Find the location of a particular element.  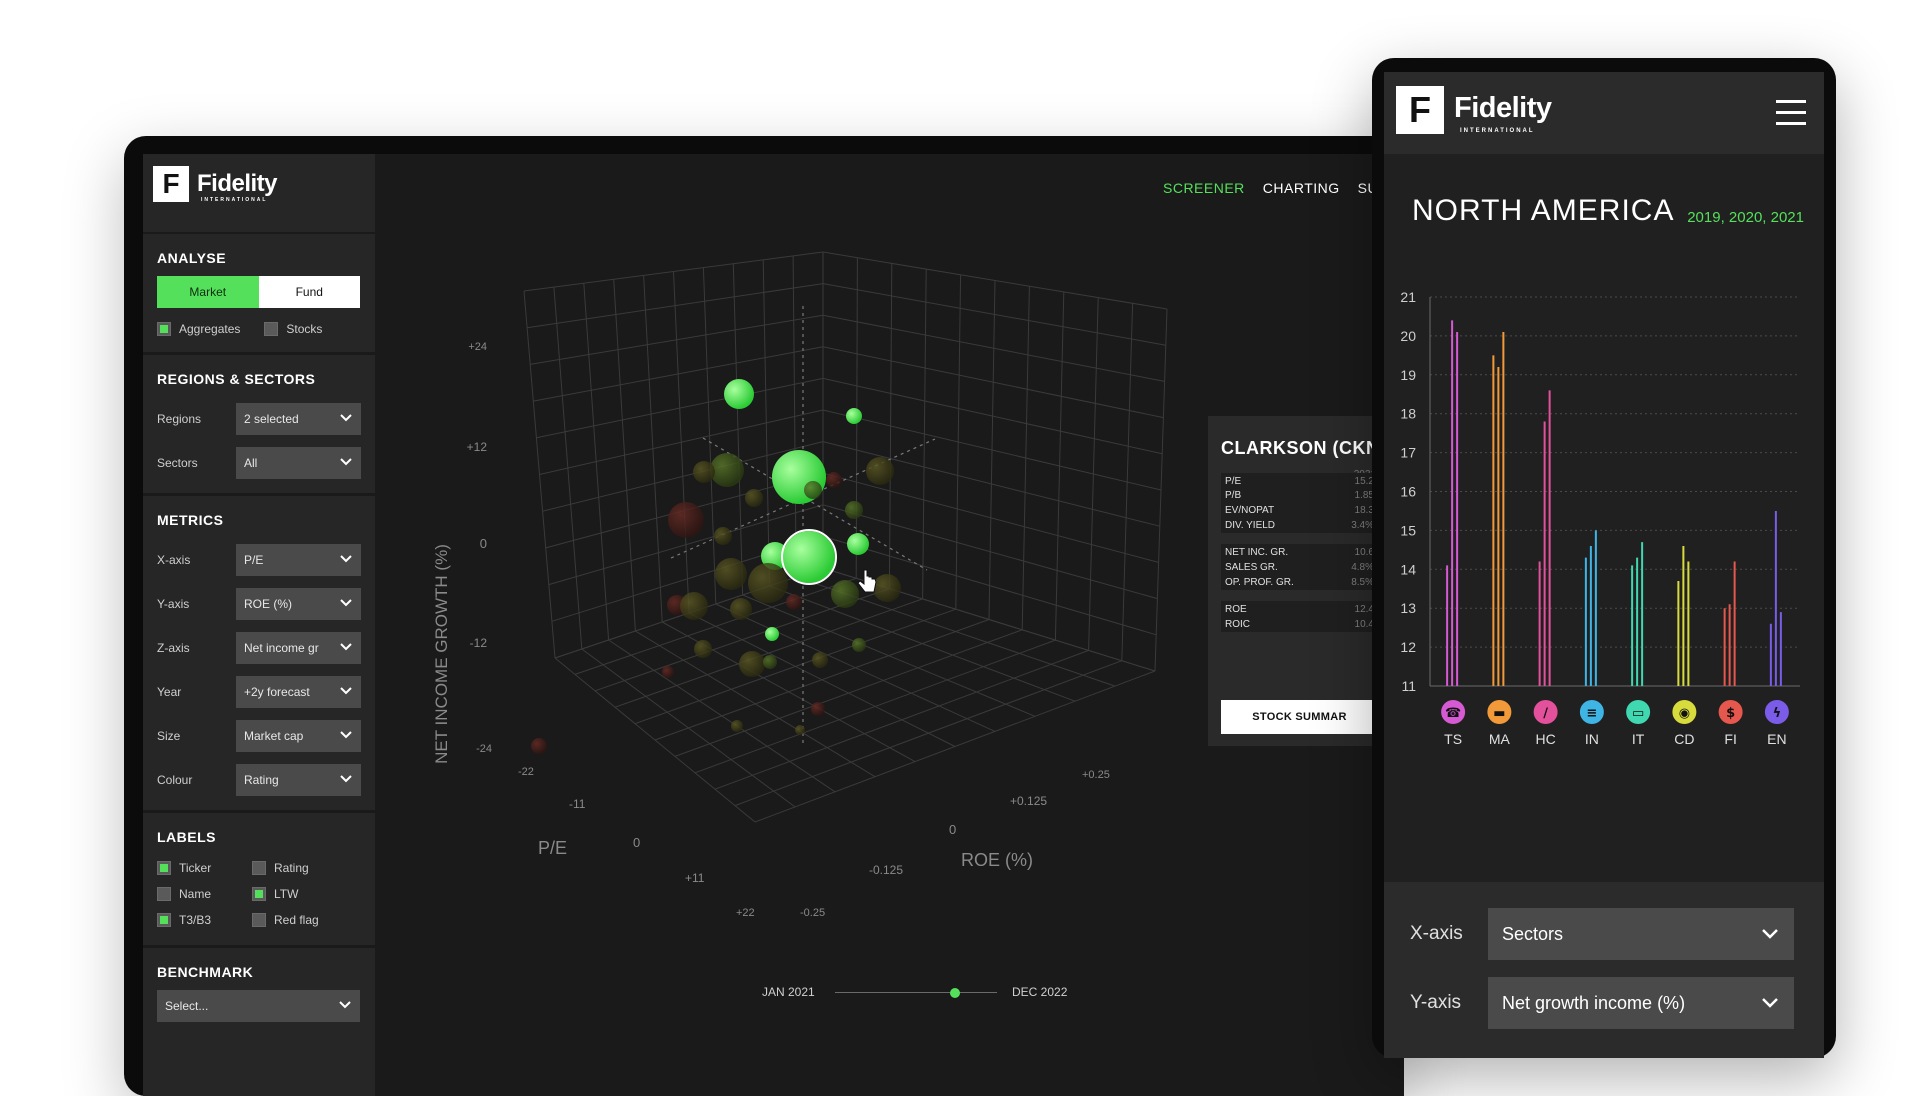

z-axis-value: Net income gr is located at coordinates (281, 648).